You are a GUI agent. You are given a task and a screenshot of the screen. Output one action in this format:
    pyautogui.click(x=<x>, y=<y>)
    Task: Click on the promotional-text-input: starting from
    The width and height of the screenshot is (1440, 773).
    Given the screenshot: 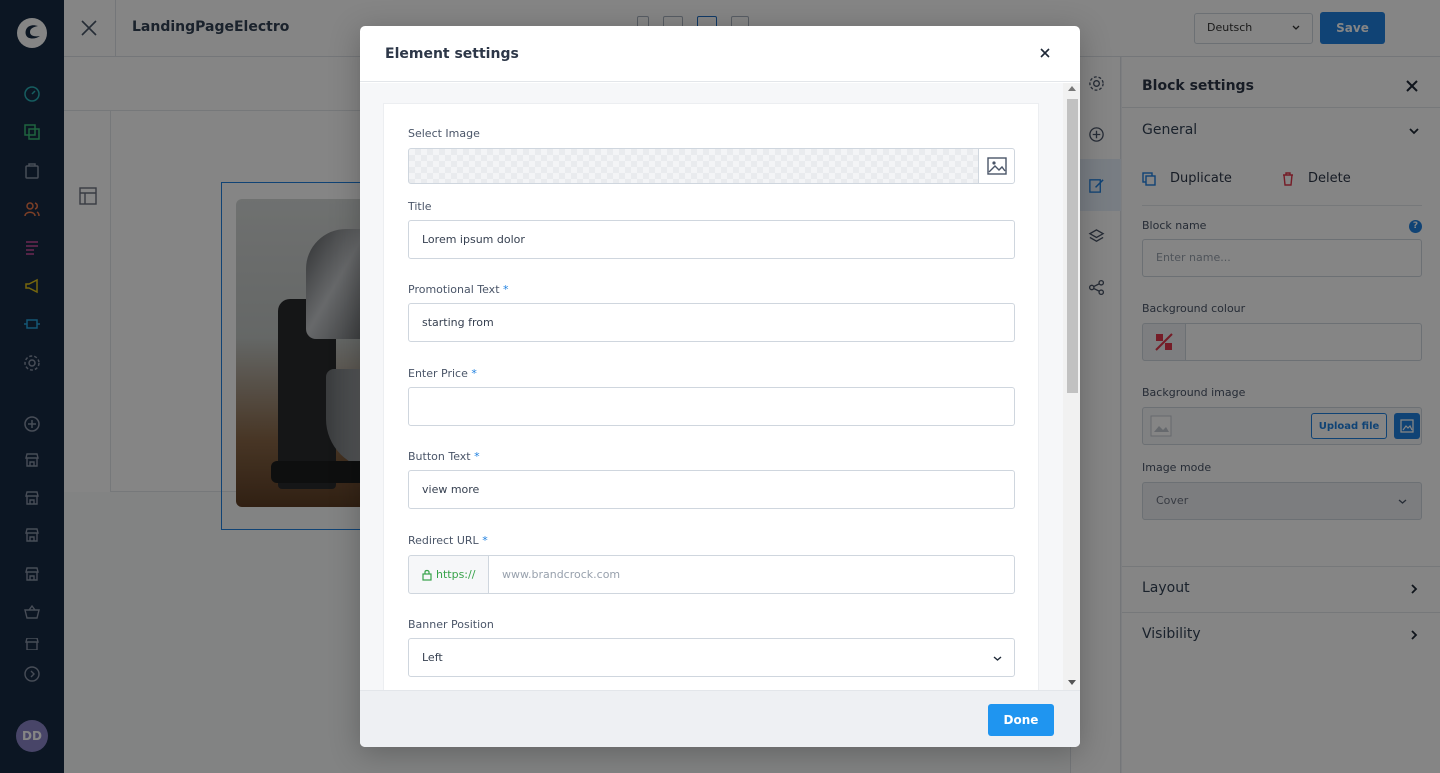 What is the action you would take?
    pyautogui.click(x=711, y=322)
    